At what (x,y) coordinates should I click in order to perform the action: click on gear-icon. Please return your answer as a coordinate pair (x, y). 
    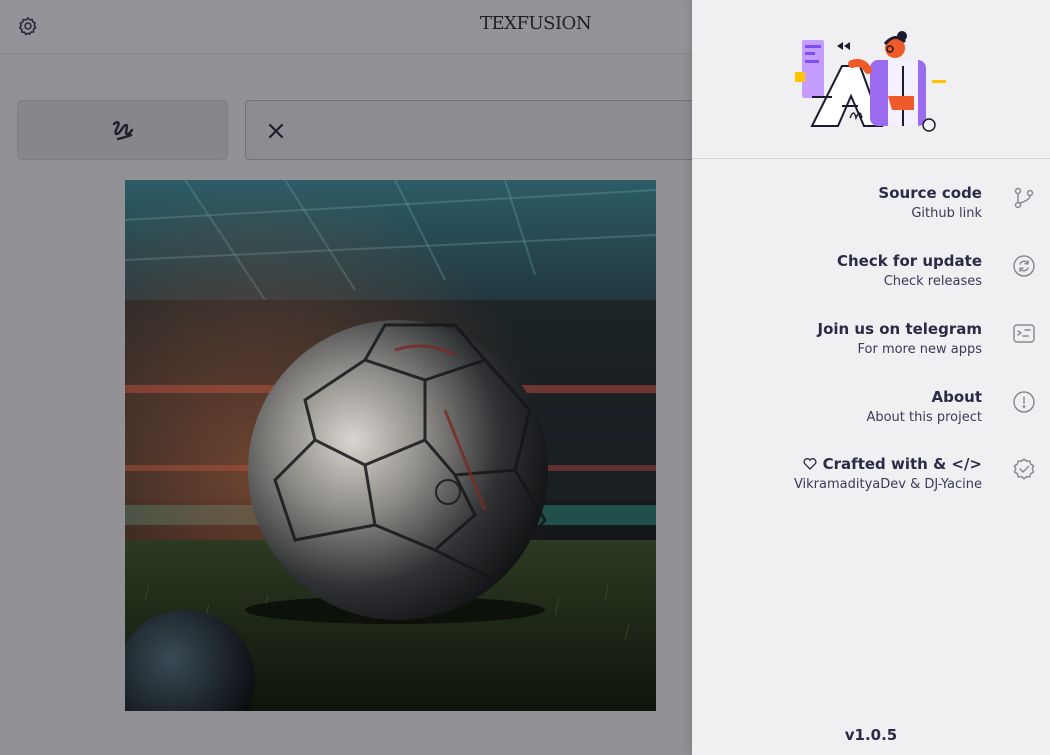
    Looking at the image, I should click on (27, 26).